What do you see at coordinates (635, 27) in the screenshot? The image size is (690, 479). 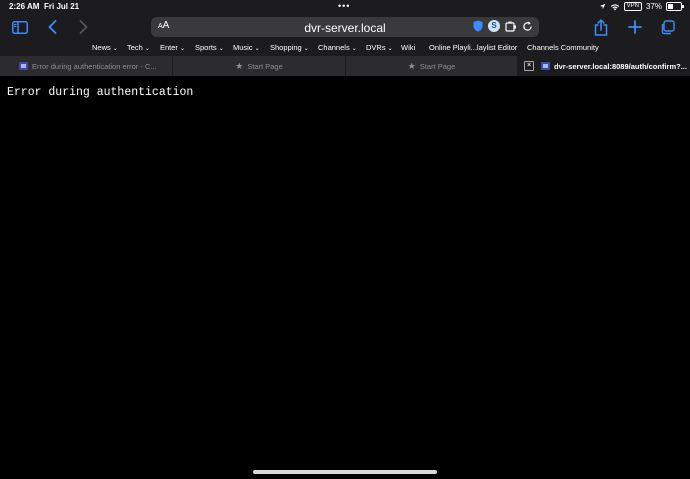 I see `new-tab-plus-icon` at bounding box center [635, 27].